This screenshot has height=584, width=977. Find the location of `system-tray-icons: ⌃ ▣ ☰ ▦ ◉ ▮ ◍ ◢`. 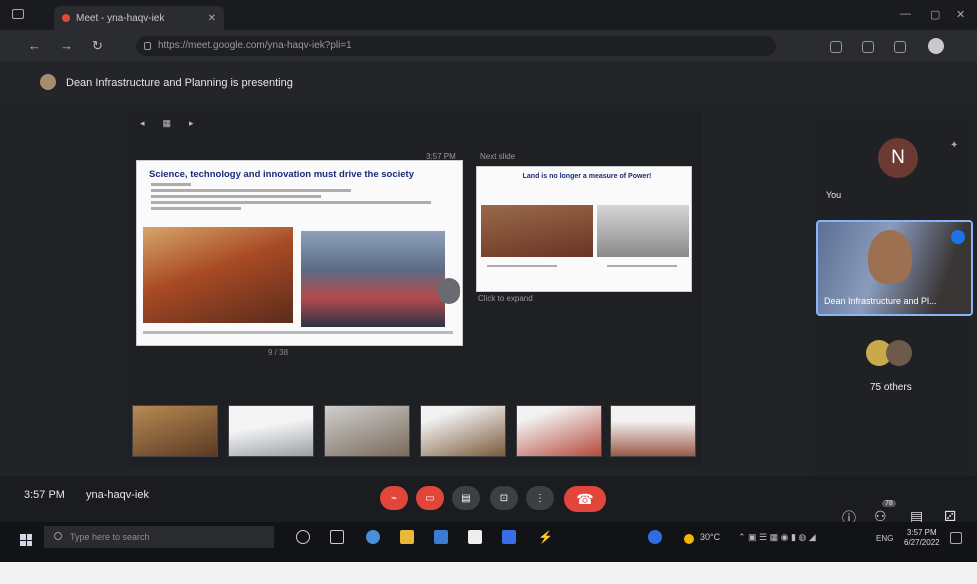

system-tray-icons: ⌃ ▣ ☰ ▦ ◉ ▮ ◍ ◢ is located at coordinates (777, 537).